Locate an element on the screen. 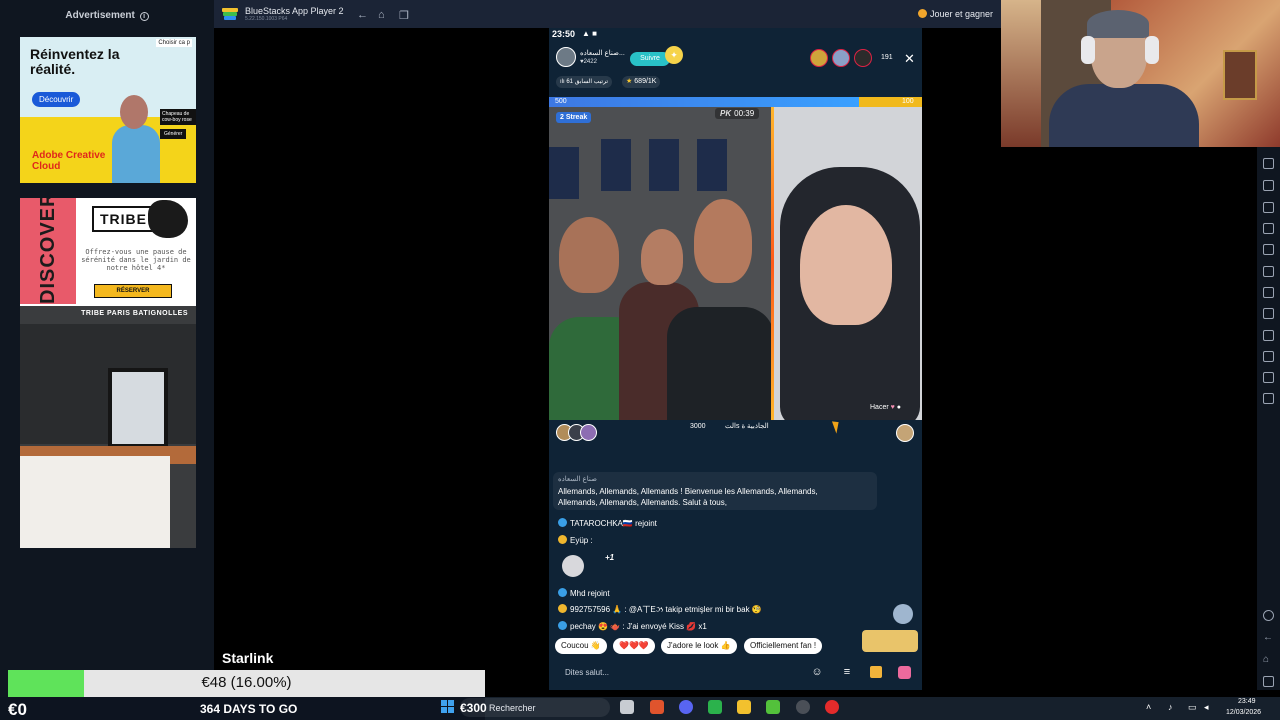 This screenshot has height=720, width=1280. chat-sticker is located at coordinates (573, 566).